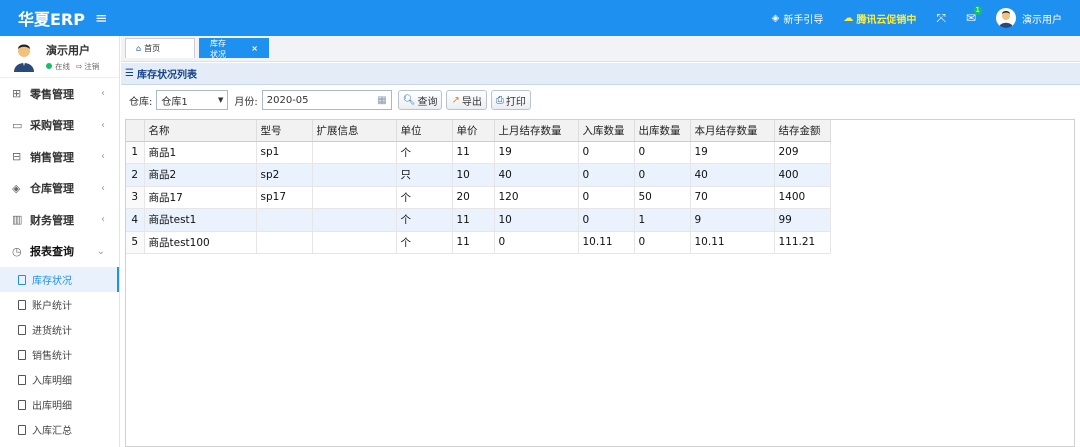 Image resolution: width=1080 pixels, height=447 pixels. Describe the element at coordinates (59, 329) in the screenshot. I see `sidebar-subitem-purchase-stats: 进货统计` at that location.